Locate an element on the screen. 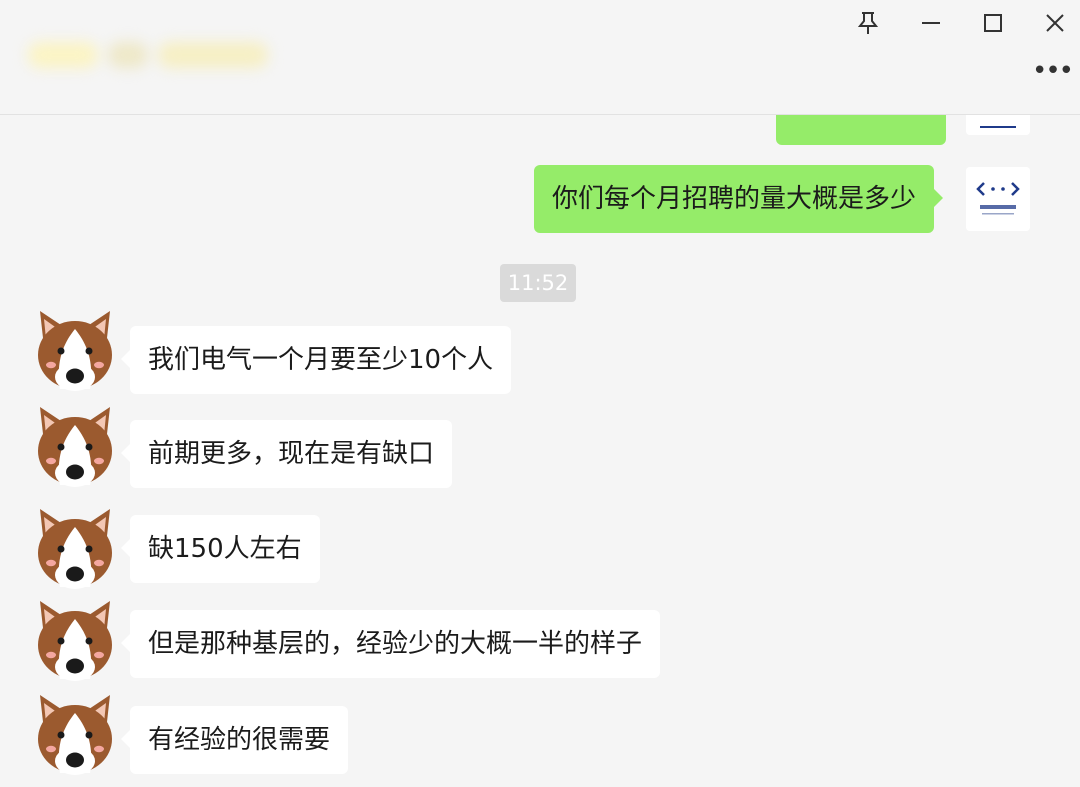  incoming-message-bubble: 我们电气一个月要至少10个人 is located at coordinates (316, 360).